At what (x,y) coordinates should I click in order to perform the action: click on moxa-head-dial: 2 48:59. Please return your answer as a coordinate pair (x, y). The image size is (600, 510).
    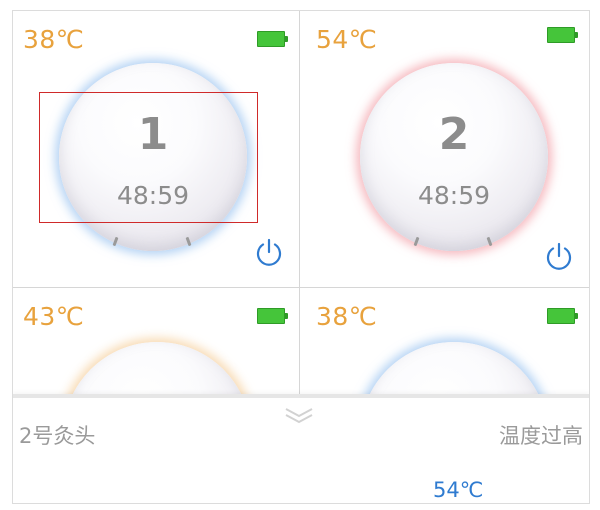
    Looking at the image, I should click on (454, 157).